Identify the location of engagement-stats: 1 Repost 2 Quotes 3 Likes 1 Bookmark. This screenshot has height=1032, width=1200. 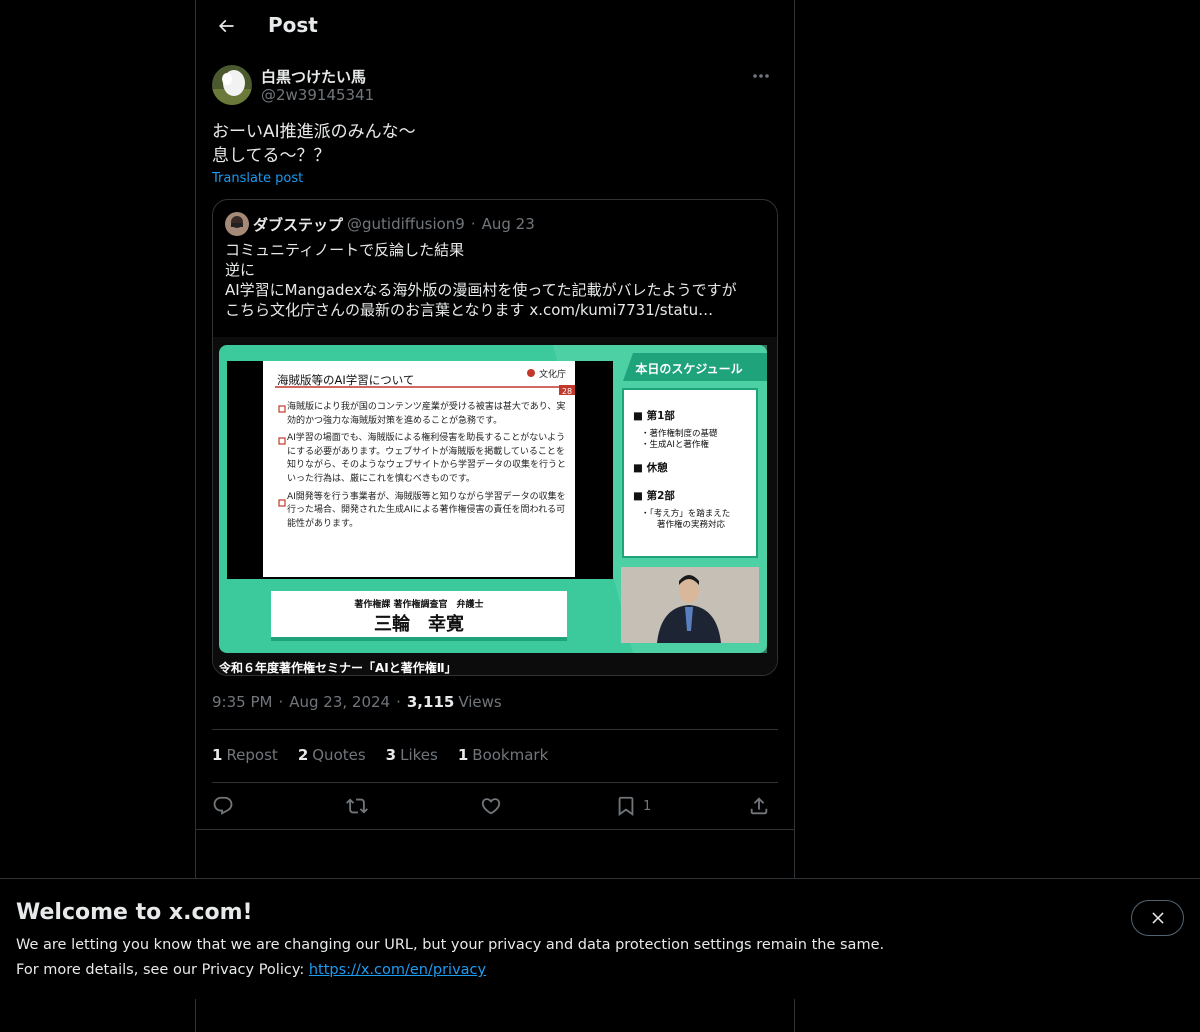
(380, 755).